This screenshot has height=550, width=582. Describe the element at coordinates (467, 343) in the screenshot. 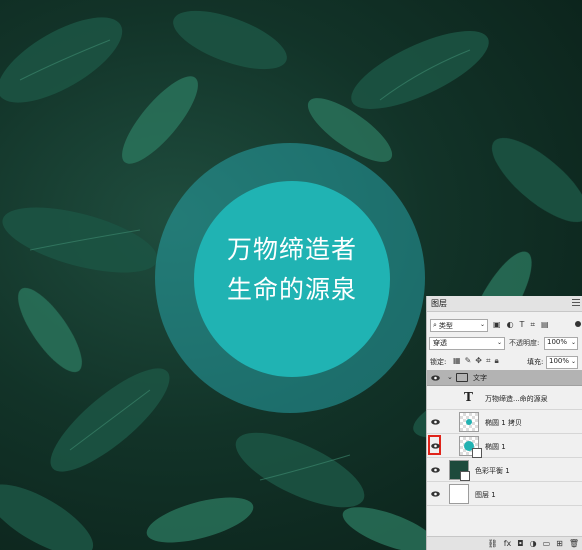

I see `blend-mode-select: 穿透 ⌄` at that location.